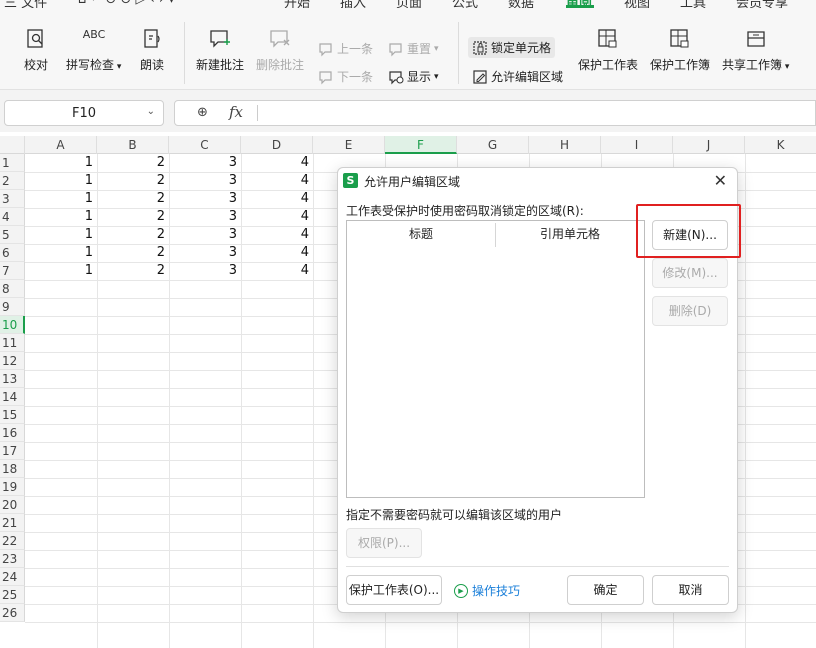 This screenshot has width=816, height=648. Describe the element at coordinates (690, 590) in the screenshot. I see `cancel-button: 取消` at that location.